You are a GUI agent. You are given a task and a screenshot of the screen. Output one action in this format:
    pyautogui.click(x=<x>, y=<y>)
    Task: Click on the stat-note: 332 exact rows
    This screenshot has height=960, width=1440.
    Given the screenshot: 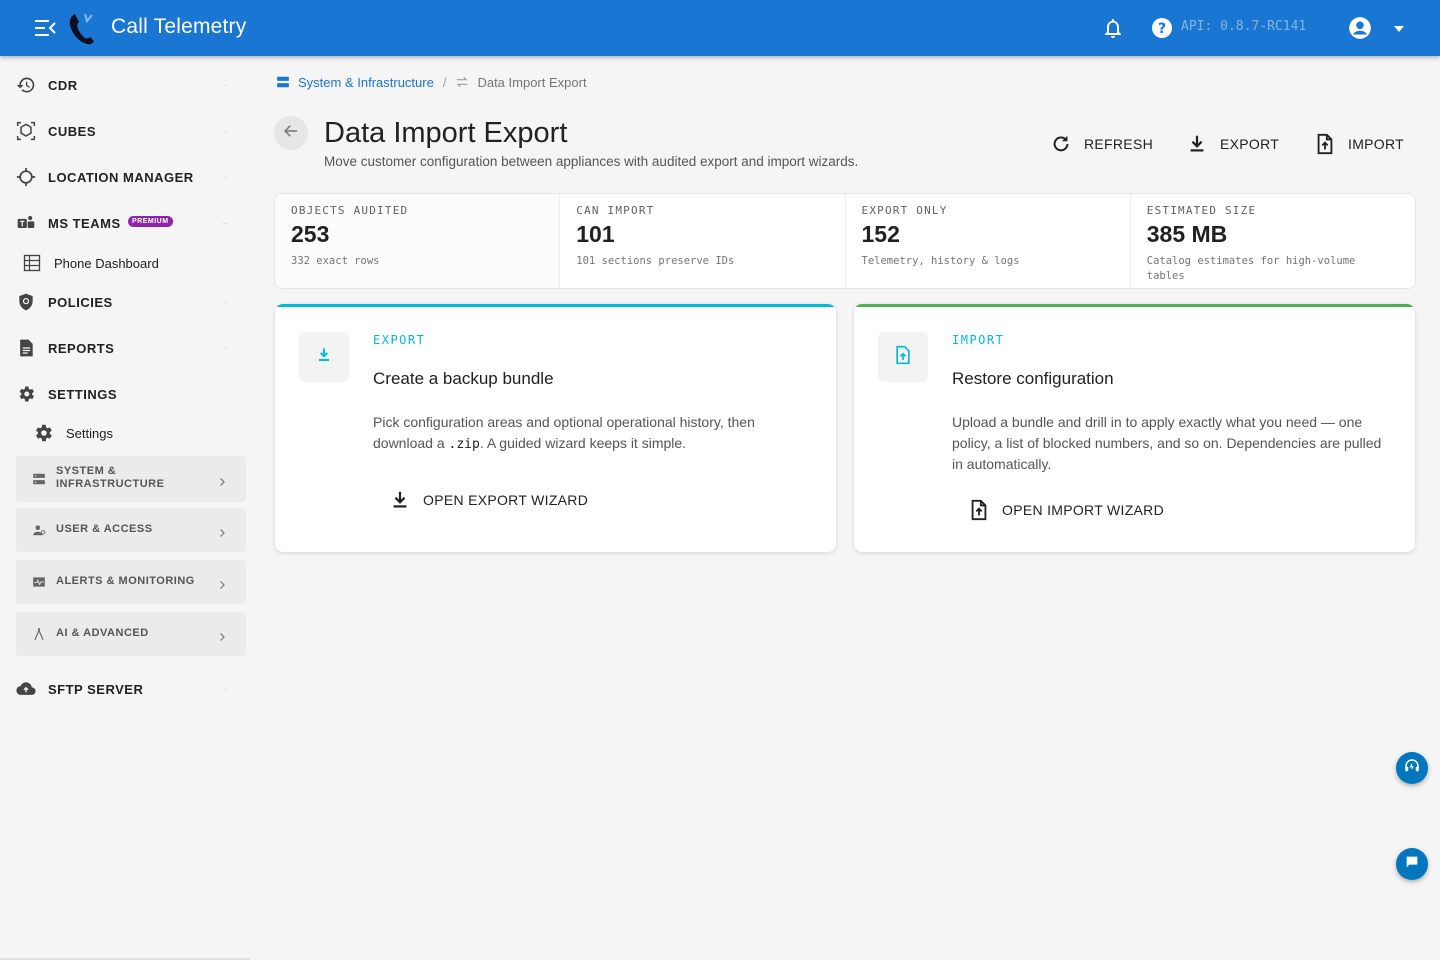 What is the action you would take?
    pyautogui.click(x=335, y=261)
    